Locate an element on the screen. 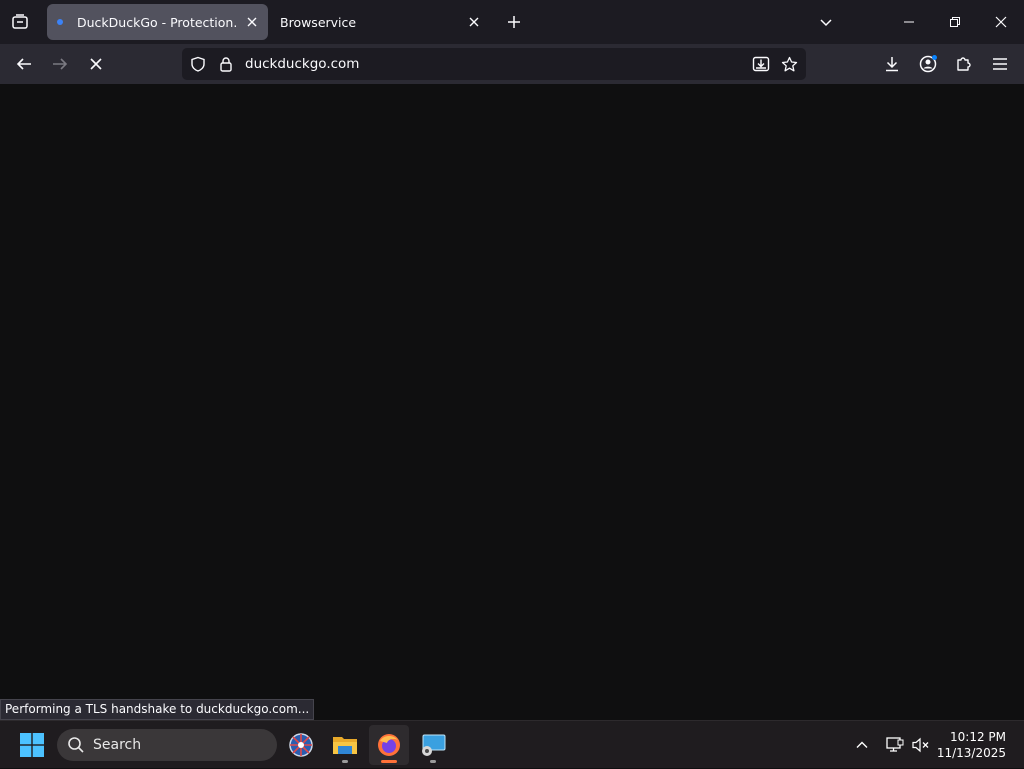 This screenshot has width=1024, height=769. firefox-view-icon is located at coordinates (20, 21).